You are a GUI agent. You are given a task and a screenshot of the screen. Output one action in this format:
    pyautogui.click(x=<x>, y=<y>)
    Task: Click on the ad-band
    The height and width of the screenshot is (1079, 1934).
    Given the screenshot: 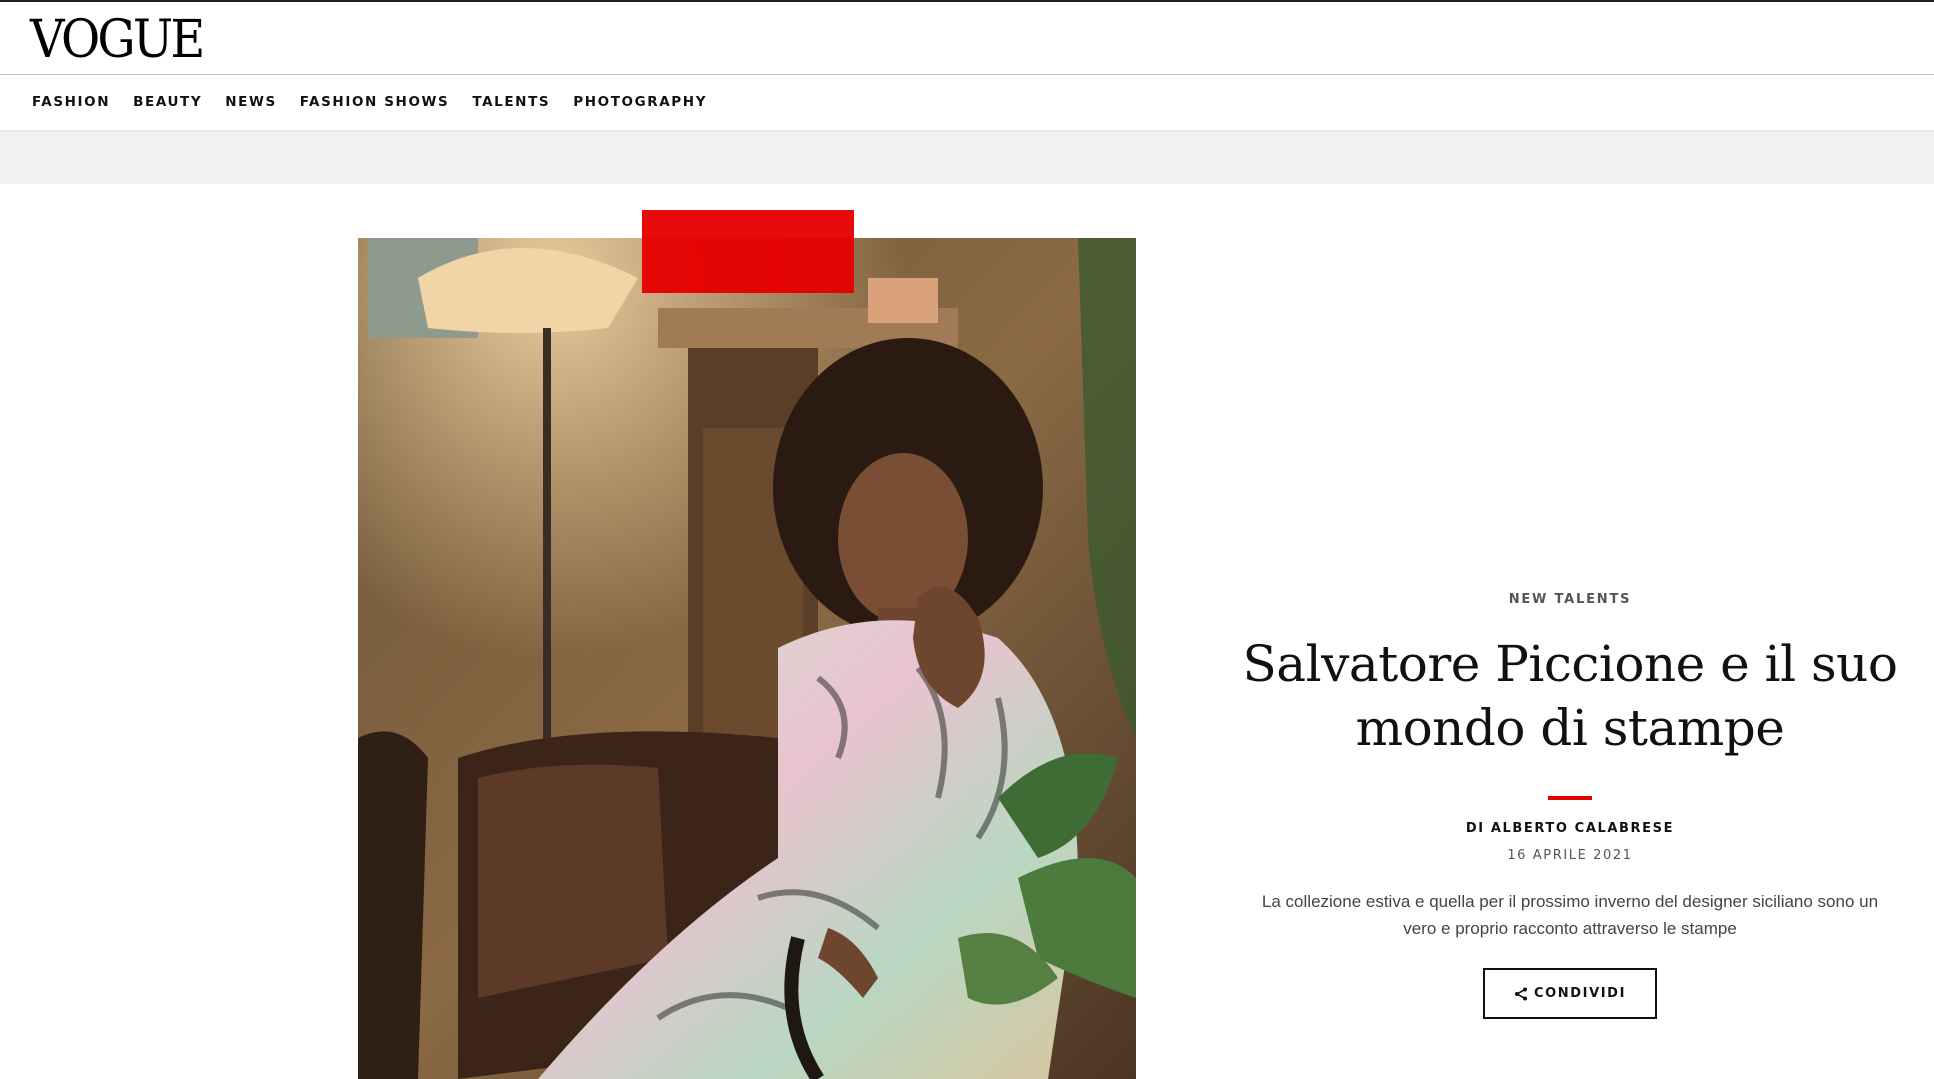 What is the action you would take?
    pyautogui.click(x=967, y=158)
    